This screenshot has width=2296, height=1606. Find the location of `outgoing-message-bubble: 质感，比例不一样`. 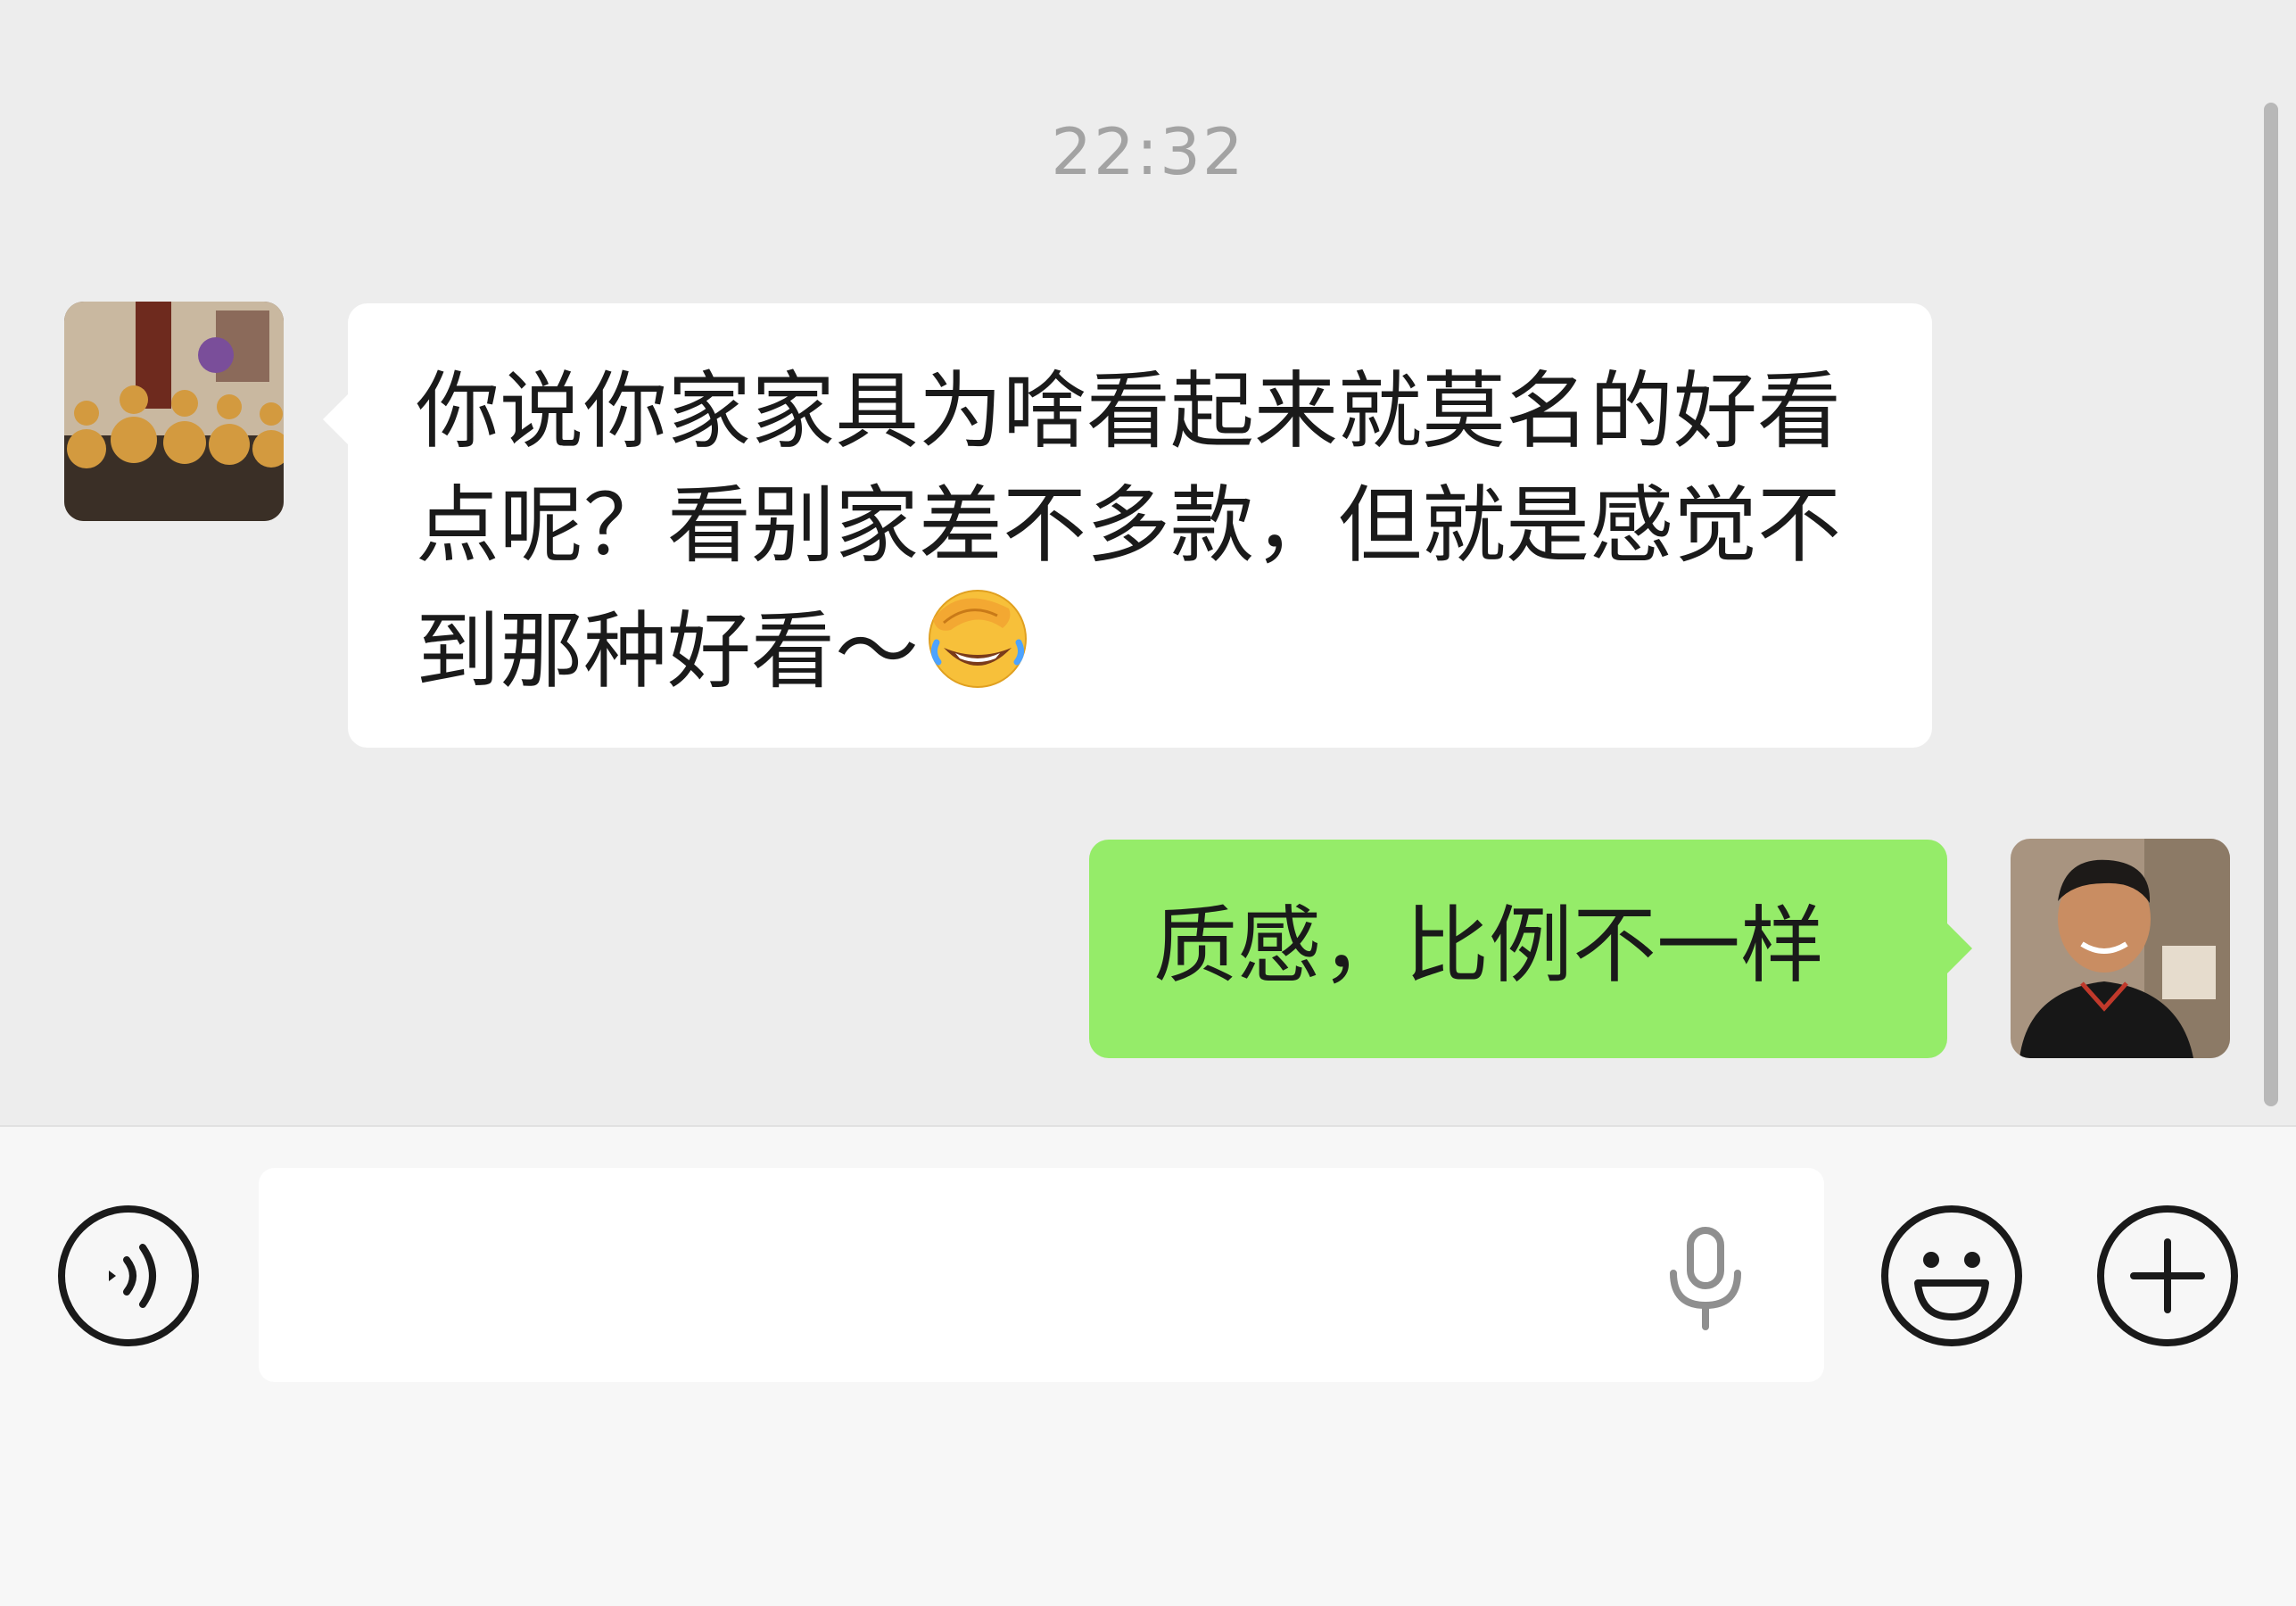

outgoing-message-bubble: 质感，比例不一样 is located at coordinates (1530, 949).